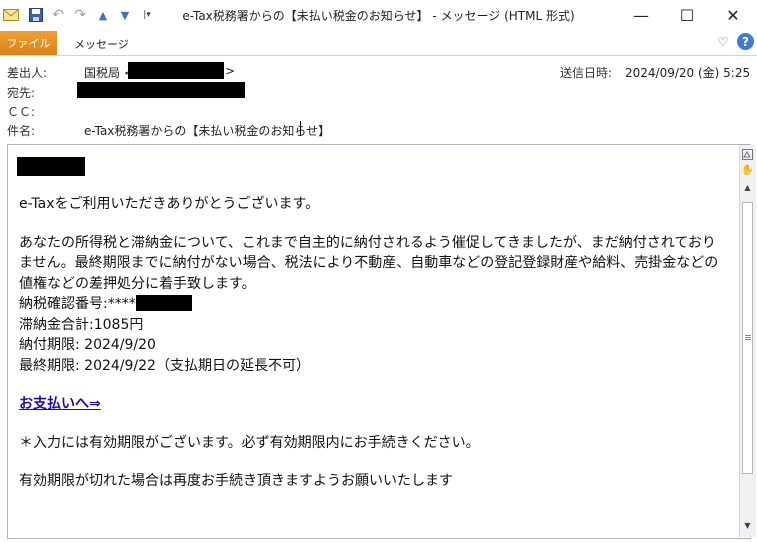 The image size is (757, 542). Describe the element at coordinates (207, 131) in the screenshot. I see `subject-value: e-Tax税務署からの【未払い税金のお知らせ】` at that location.